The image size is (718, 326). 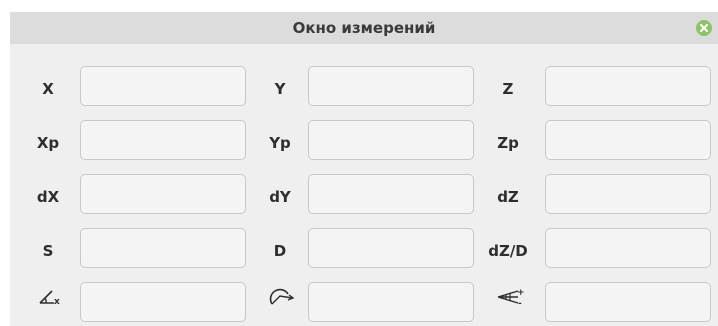 I want to click on label-z: Z, so click(x=508, y=89).